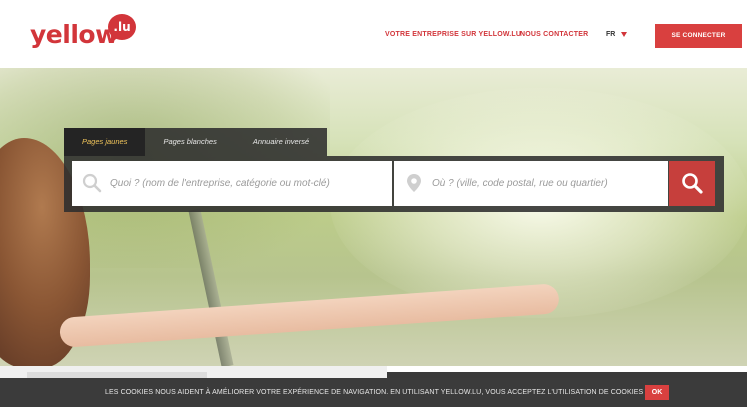 The height and width of the screenshot is (407, 747). I want to click on tab-pages-jaunes: Pages jaunes, so click(105, 142).